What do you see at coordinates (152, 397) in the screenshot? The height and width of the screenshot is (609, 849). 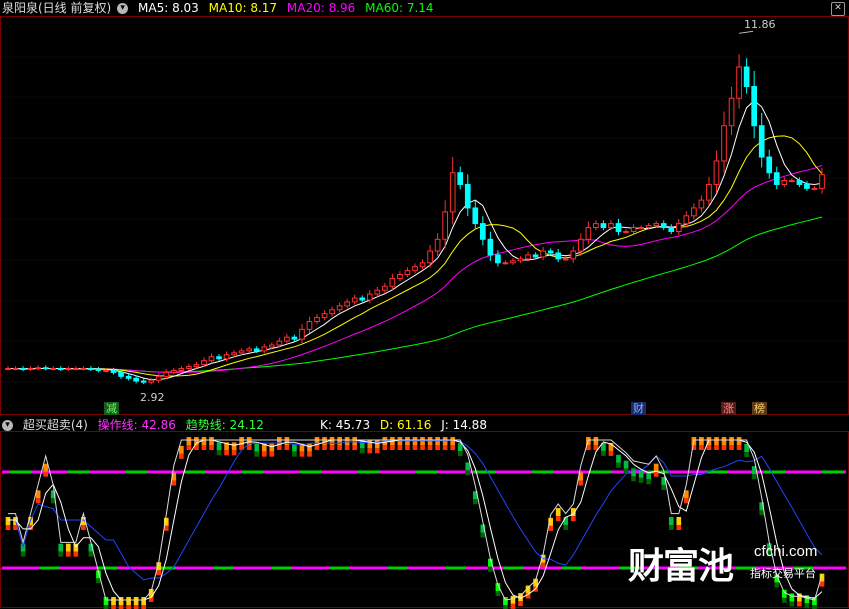 I see `low-price-label: 2.92` at bounding box center [152, 397].